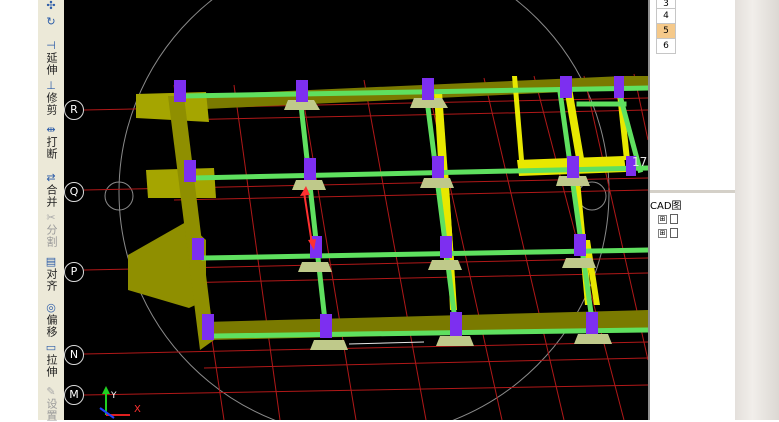  I want to click on right-panel: 3 4 5 6 CAD图 ⊞ ⊞, so click(692, 210).